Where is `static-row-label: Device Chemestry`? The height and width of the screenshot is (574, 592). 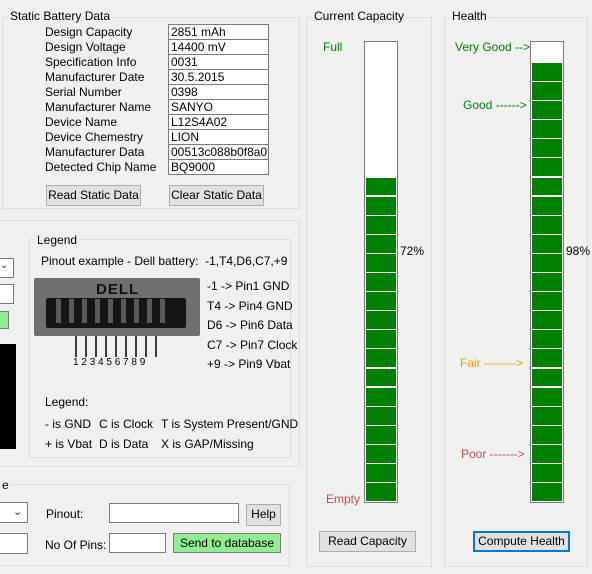 static-row-label: Device Chemestry is located at coordinates (94, 137).